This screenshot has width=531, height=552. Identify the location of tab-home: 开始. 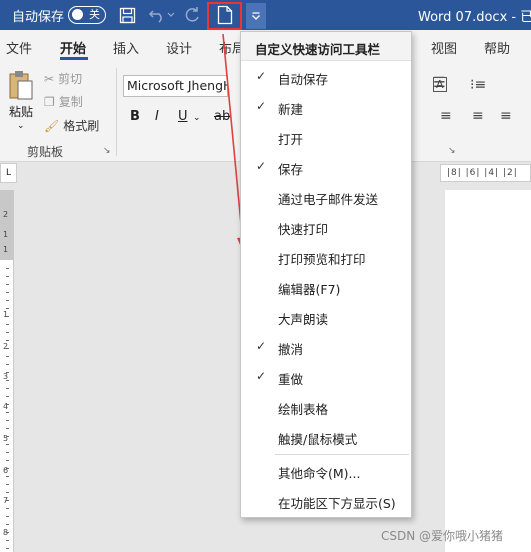
(73, 47).